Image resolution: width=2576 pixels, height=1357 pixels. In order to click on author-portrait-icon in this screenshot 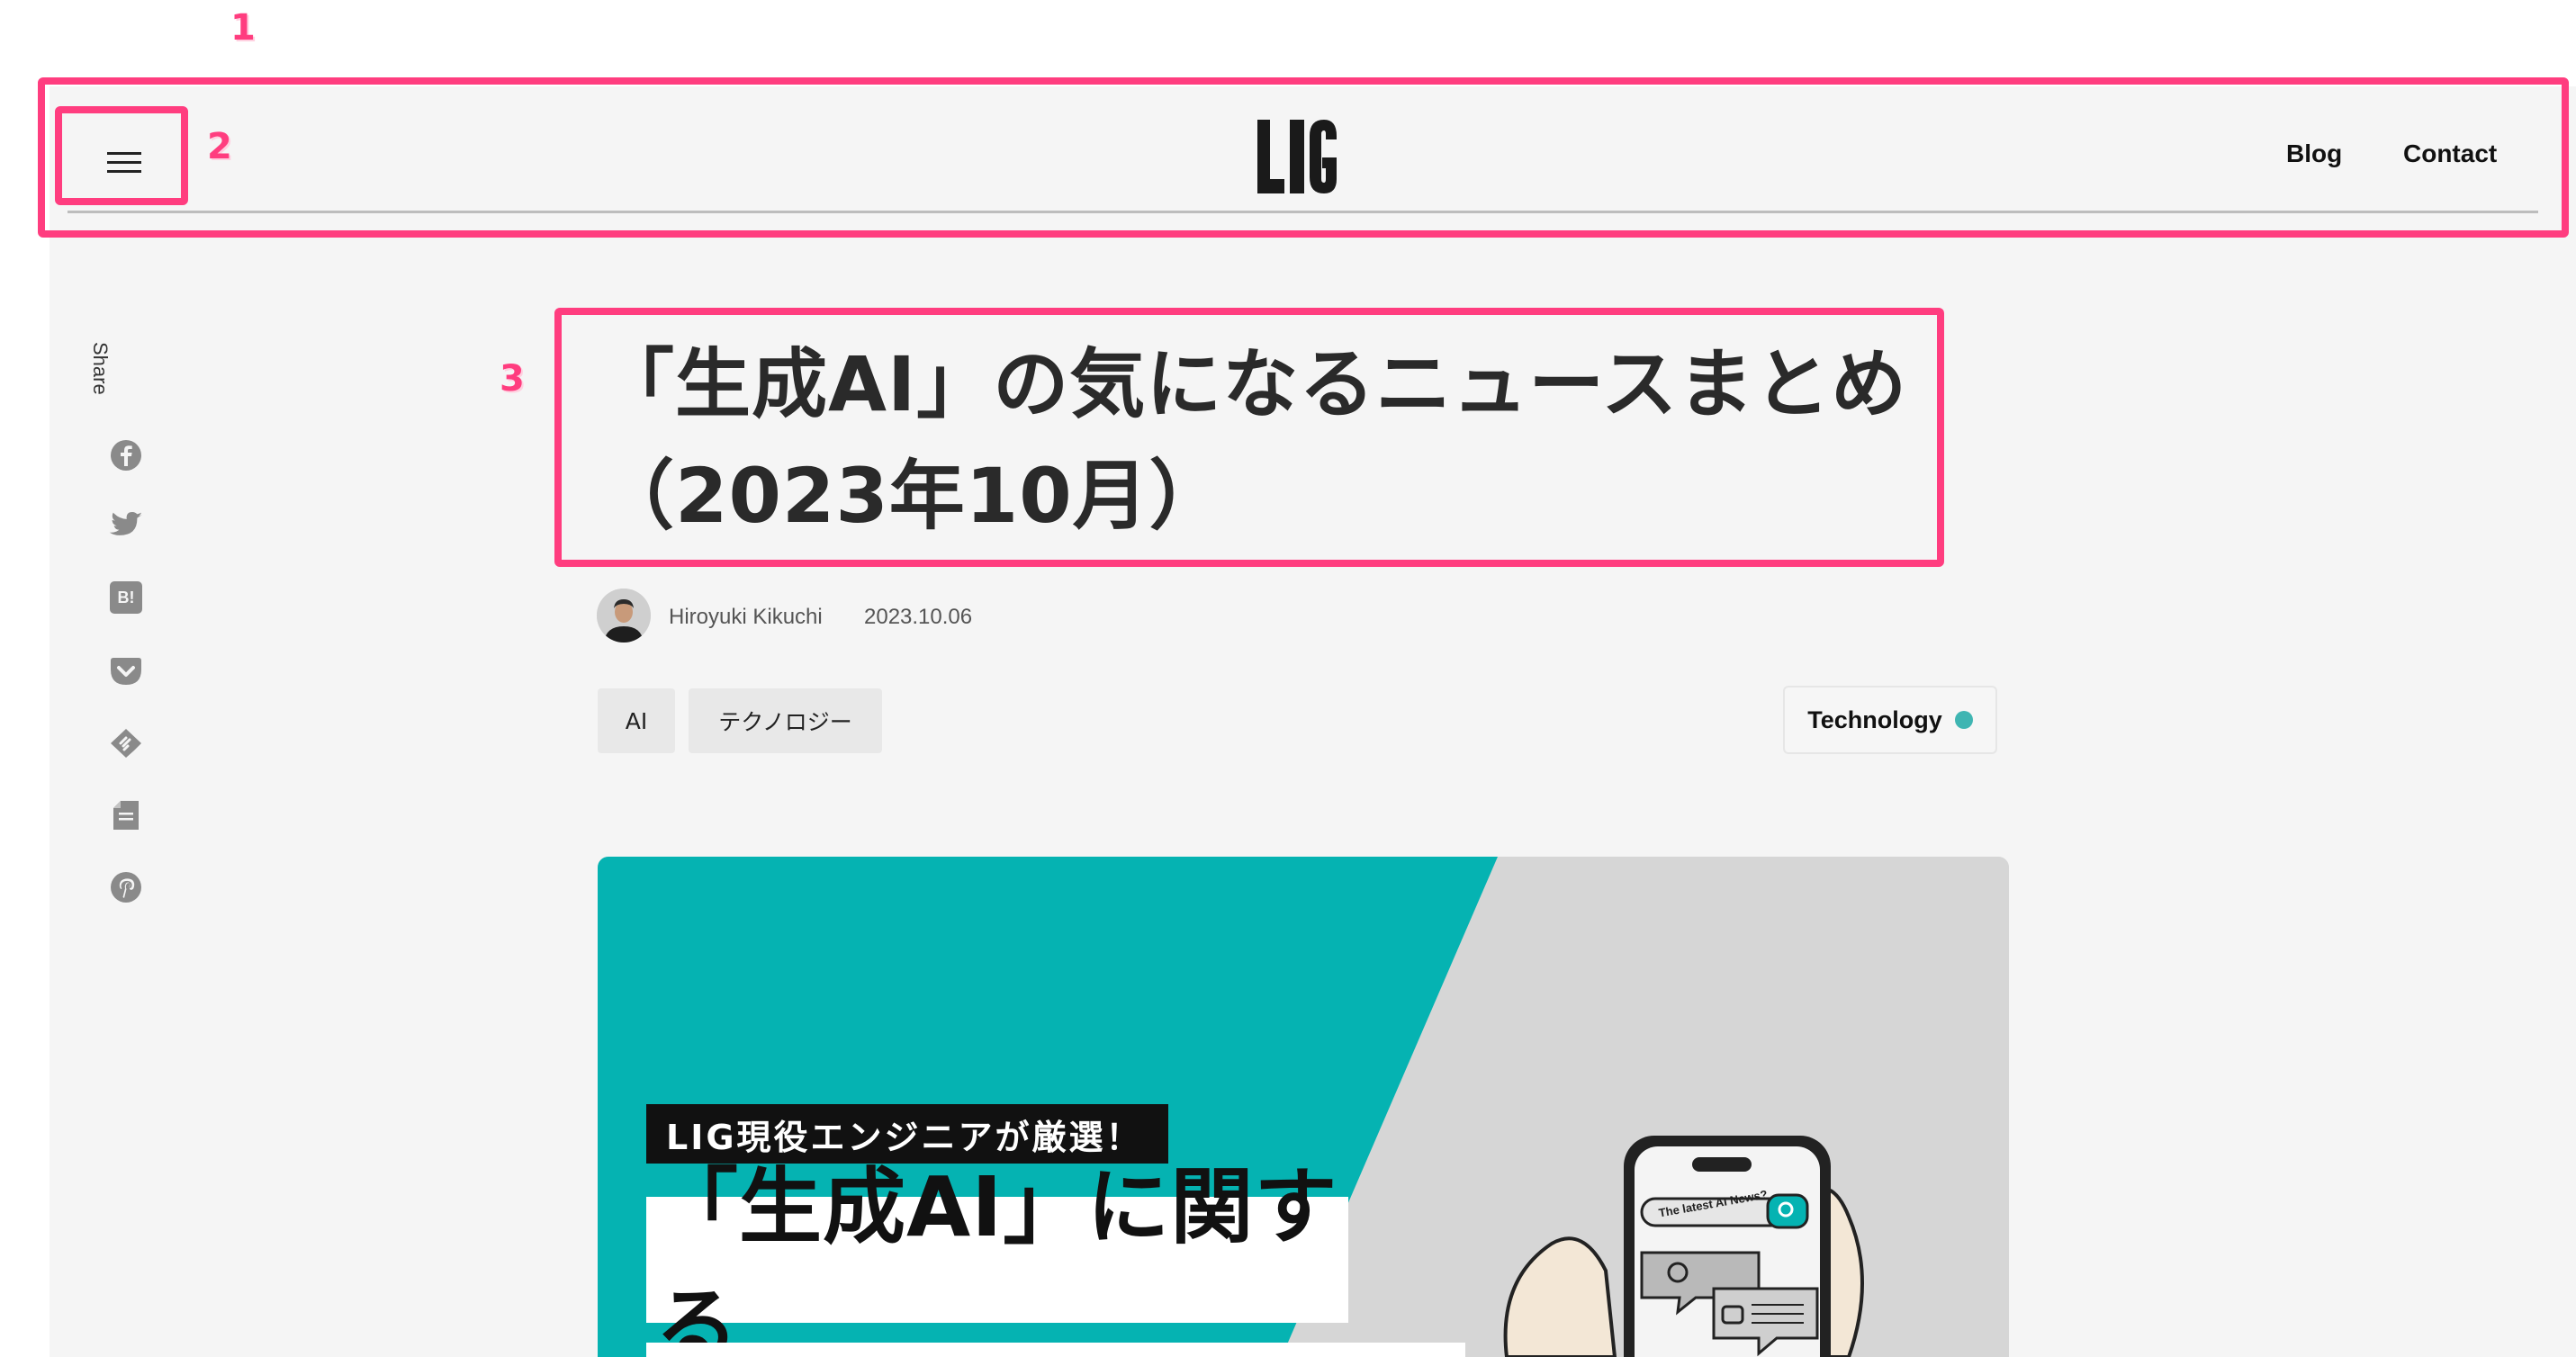, I will do `click(624, 616)`.